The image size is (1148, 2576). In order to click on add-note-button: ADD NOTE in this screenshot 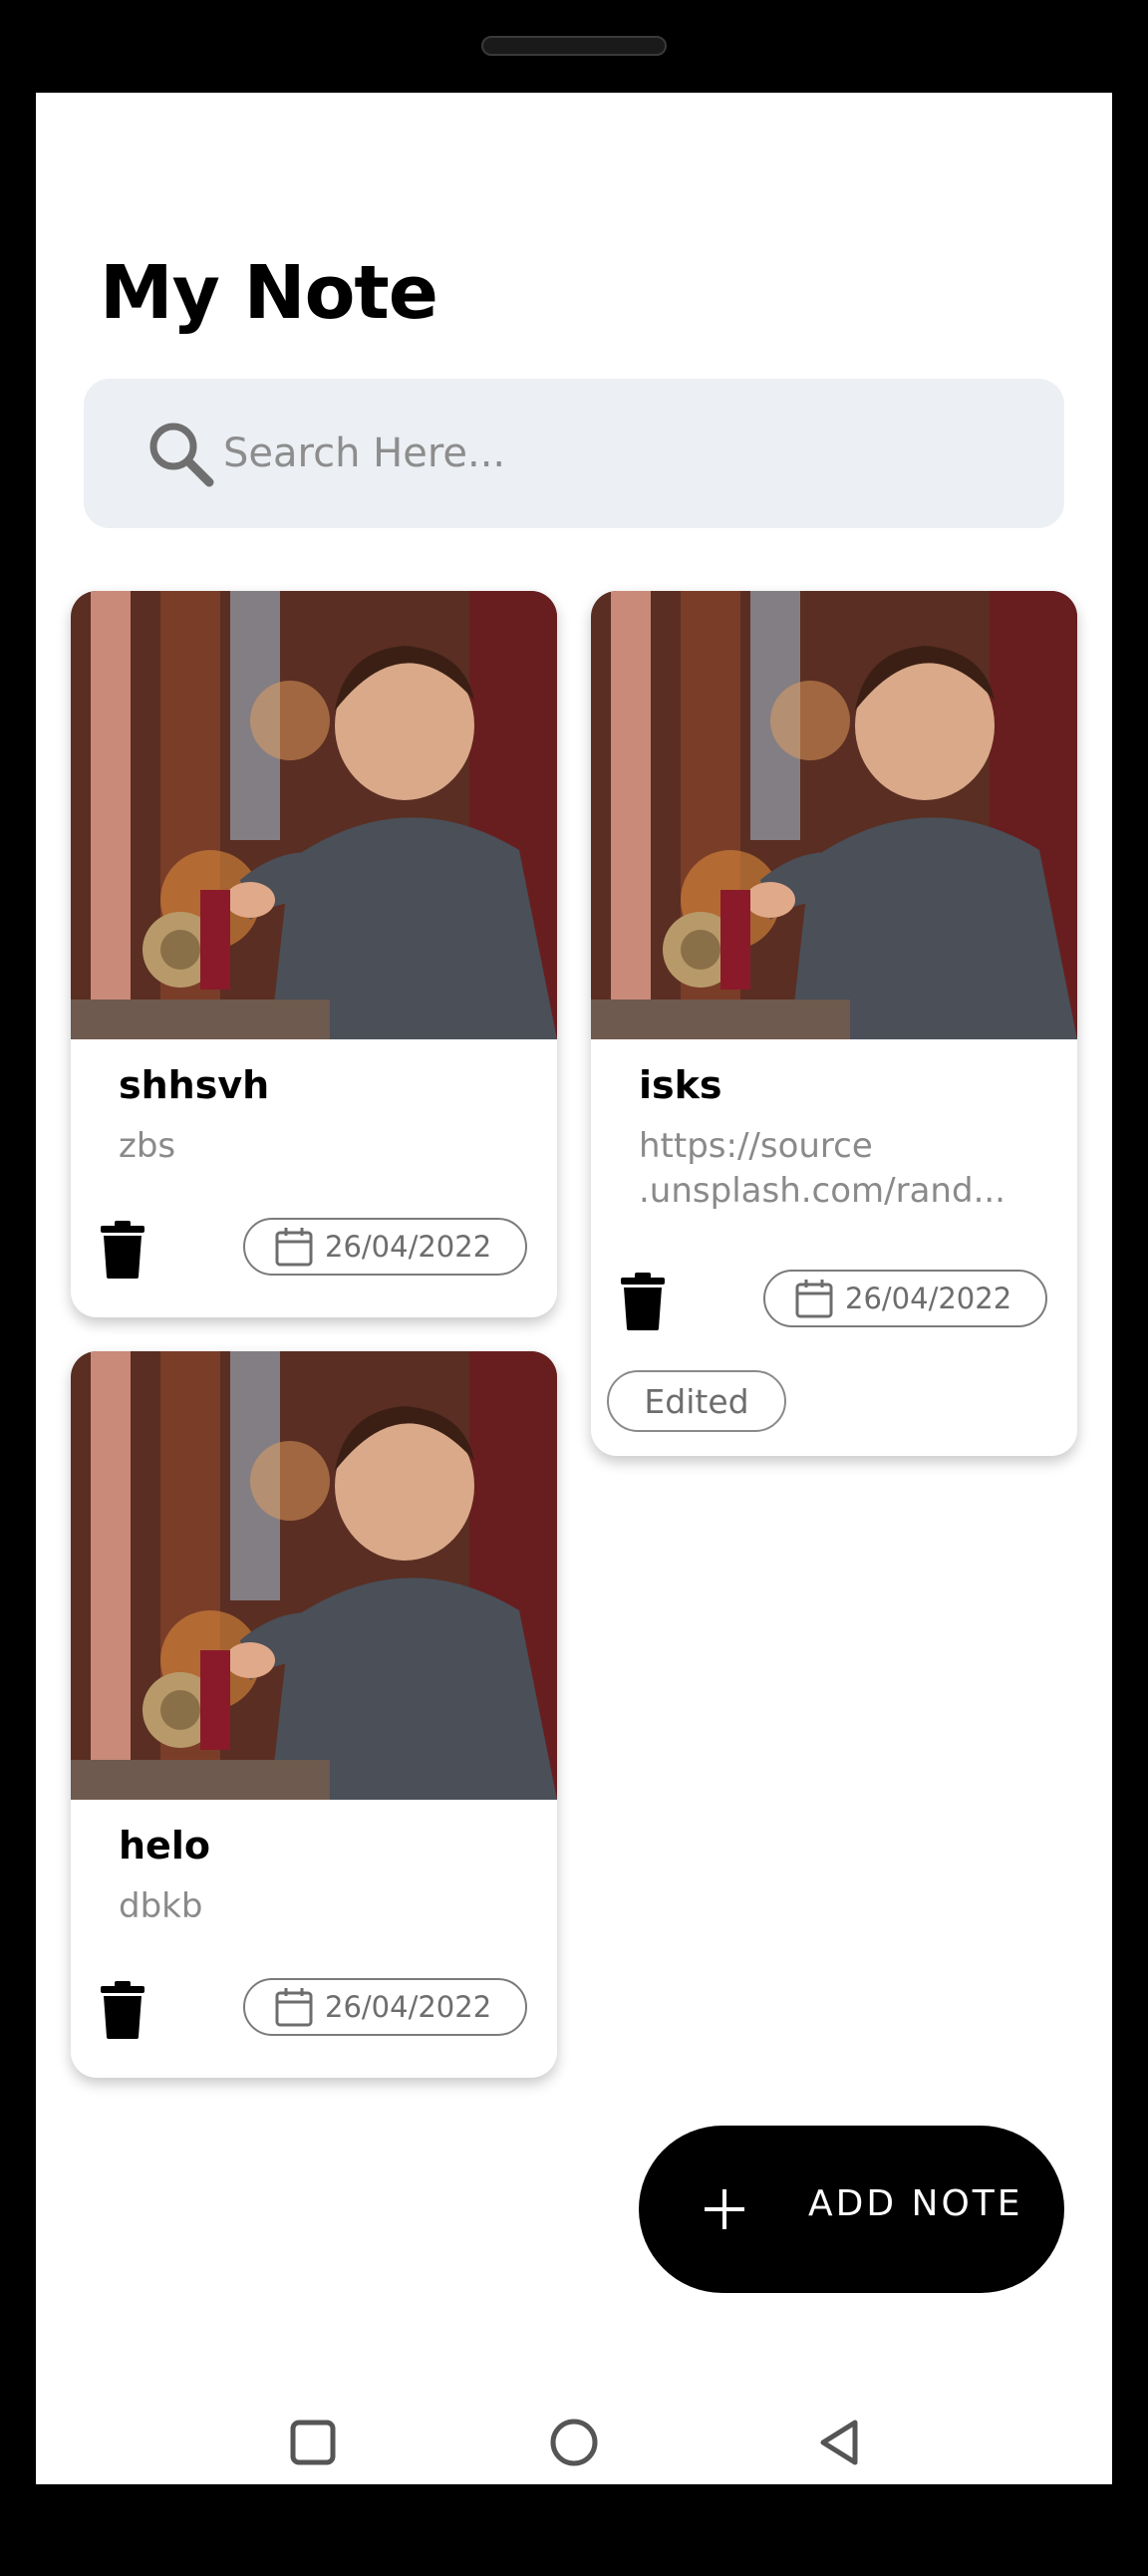, I will do `click(851, 2209)`.